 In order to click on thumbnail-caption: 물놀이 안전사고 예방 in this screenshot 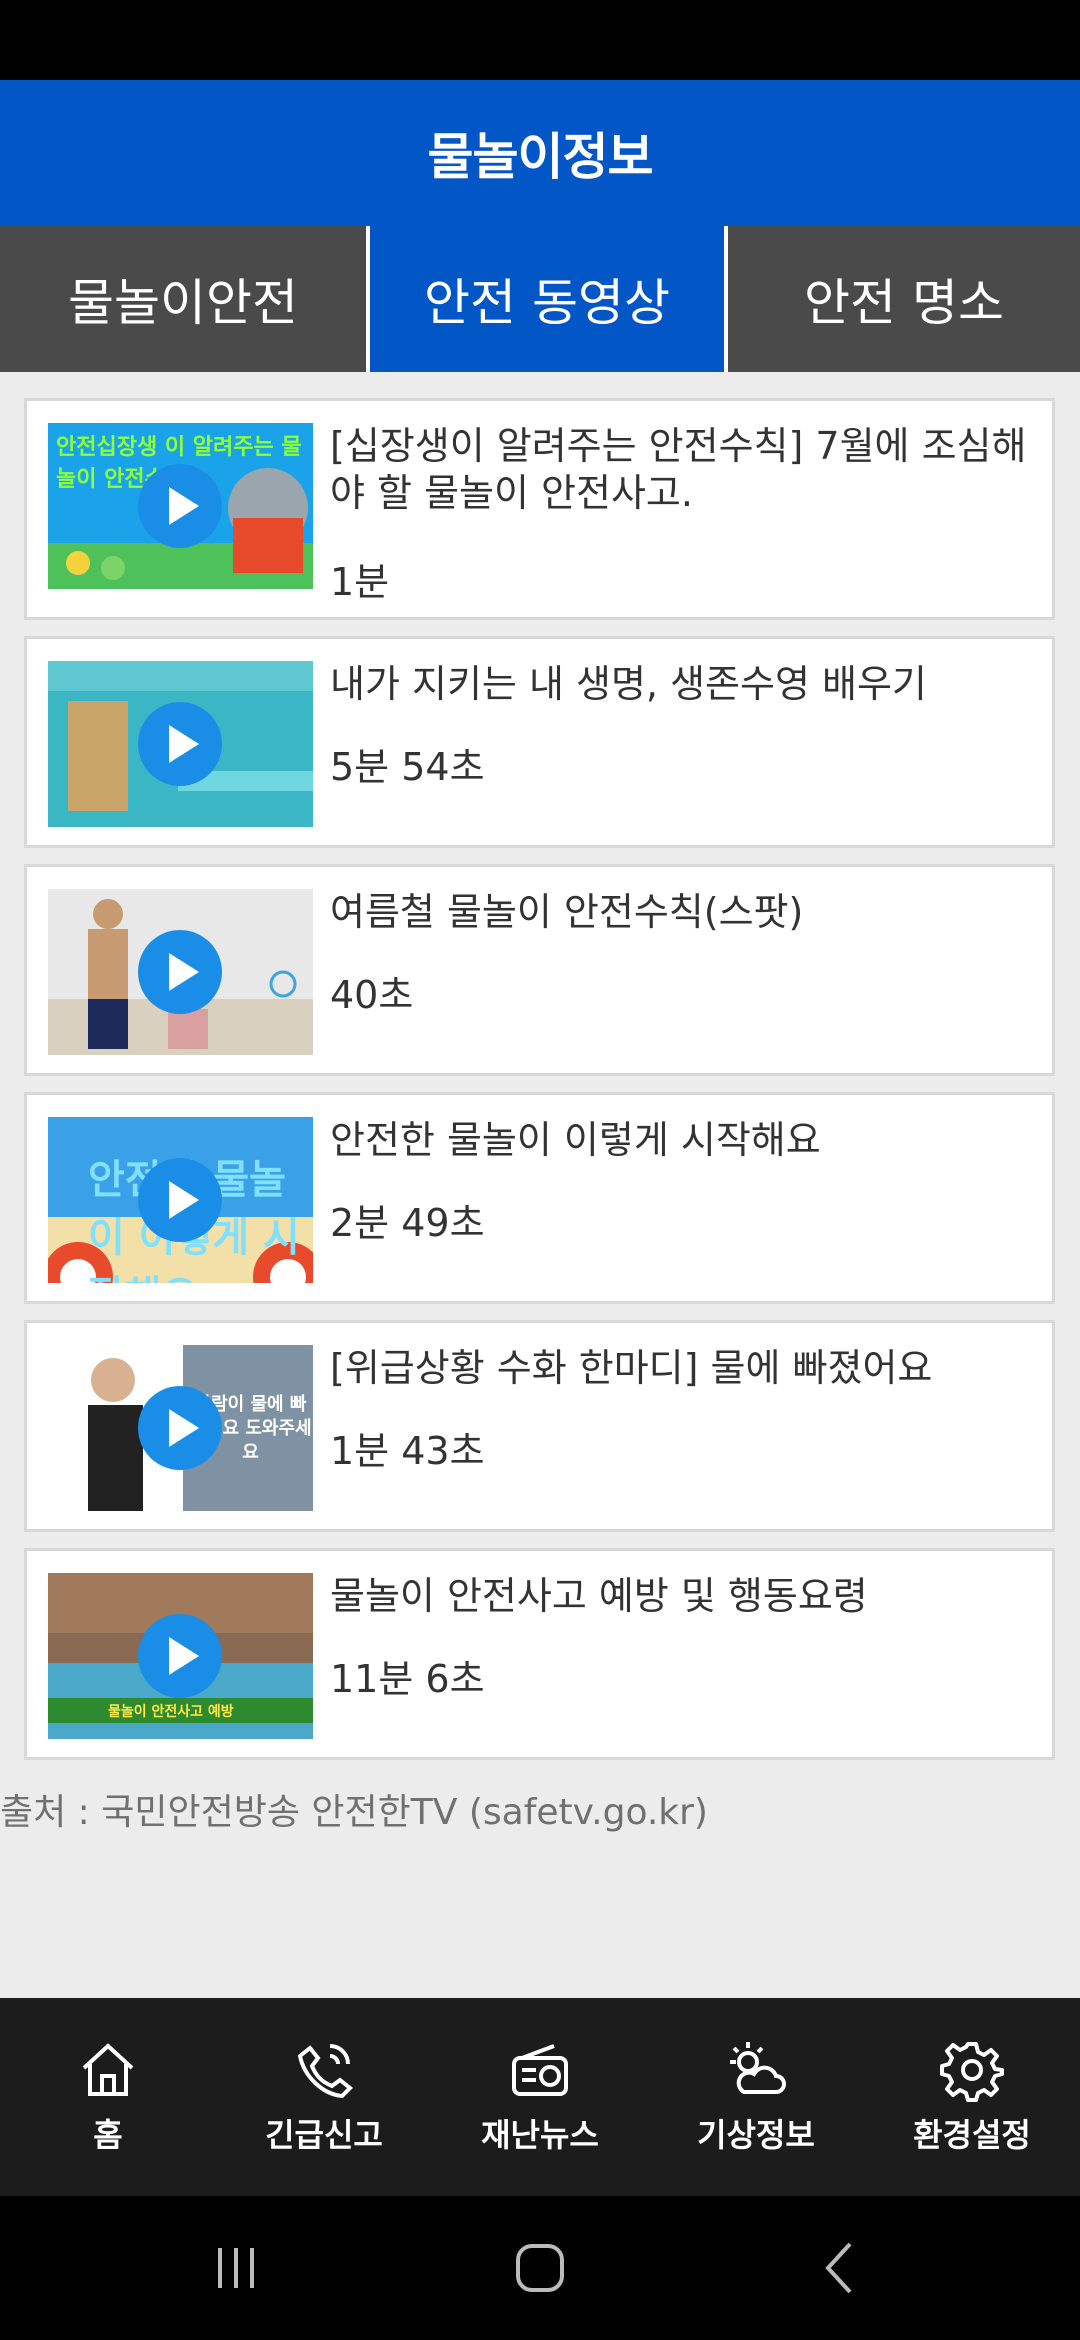, I will do `click(171, 1712)`.